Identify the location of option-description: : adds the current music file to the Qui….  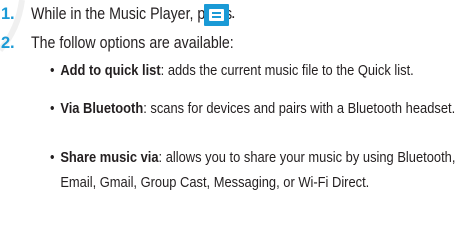
(287, 70).